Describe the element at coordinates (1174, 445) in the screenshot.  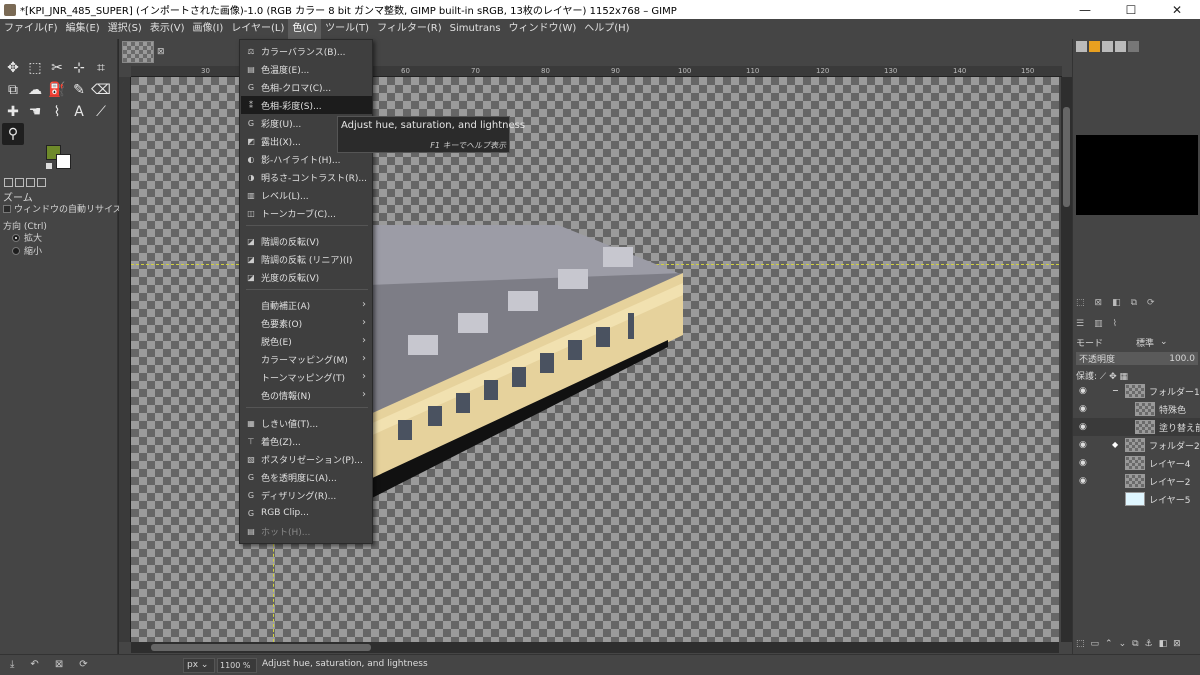
I see `layer-name: フォルダー2` at that location.